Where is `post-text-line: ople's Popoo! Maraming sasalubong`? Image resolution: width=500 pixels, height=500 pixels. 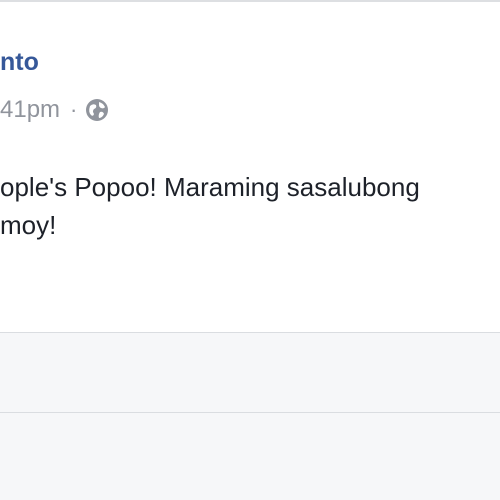 post-text-line: ople's Popoo! Maraming sasalubong is located at coordinates (210, 187).